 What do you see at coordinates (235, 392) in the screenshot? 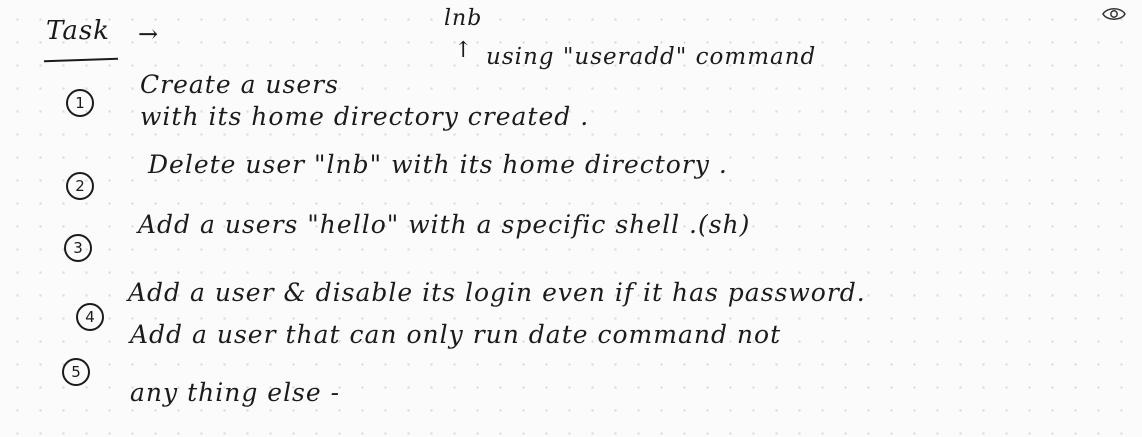
I see `task-5-line-2: any thing else -` at bounding box center [235, 392].